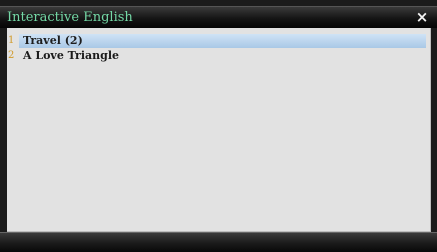 The height and width of the screenshot is (252, 437). I want to click on list-item-a-love-triangle: 2 A Love Triangle, so click(218, 56).